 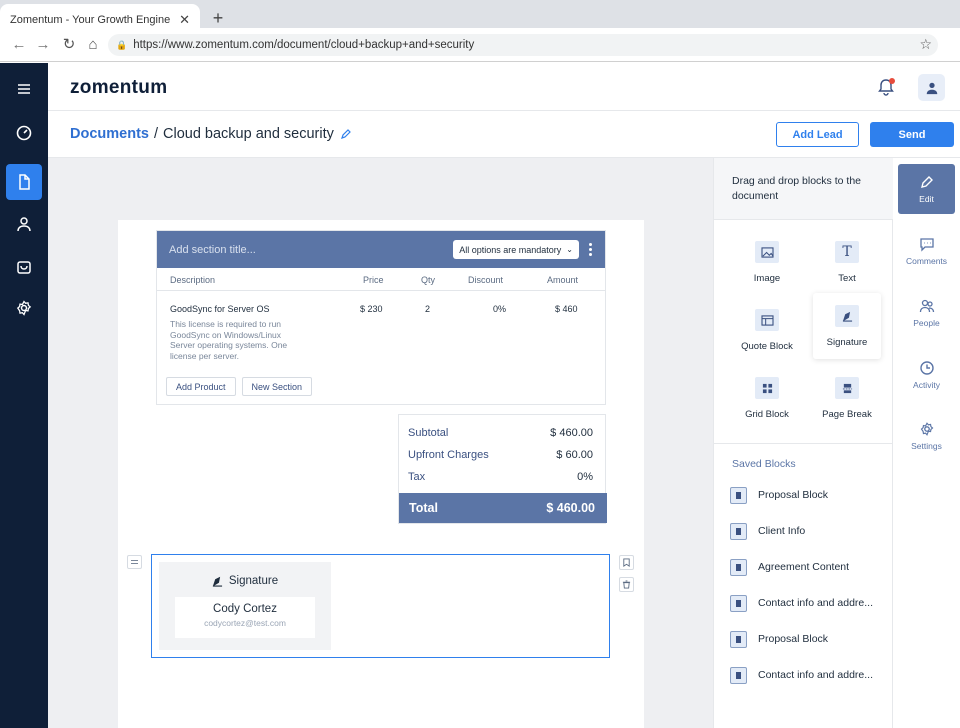 I want to click on comments-icon, so click(x=926, y=245).